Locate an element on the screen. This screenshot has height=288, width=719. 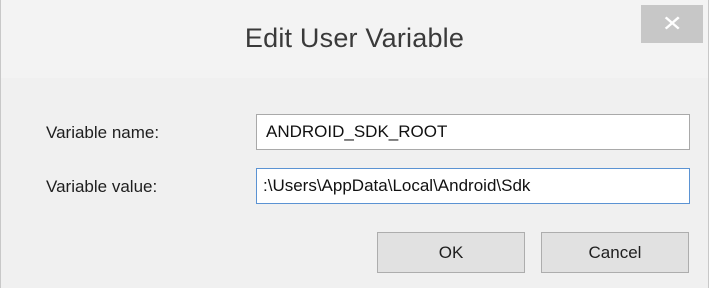
close-button: ✕ is located at coordinates (672, 24).